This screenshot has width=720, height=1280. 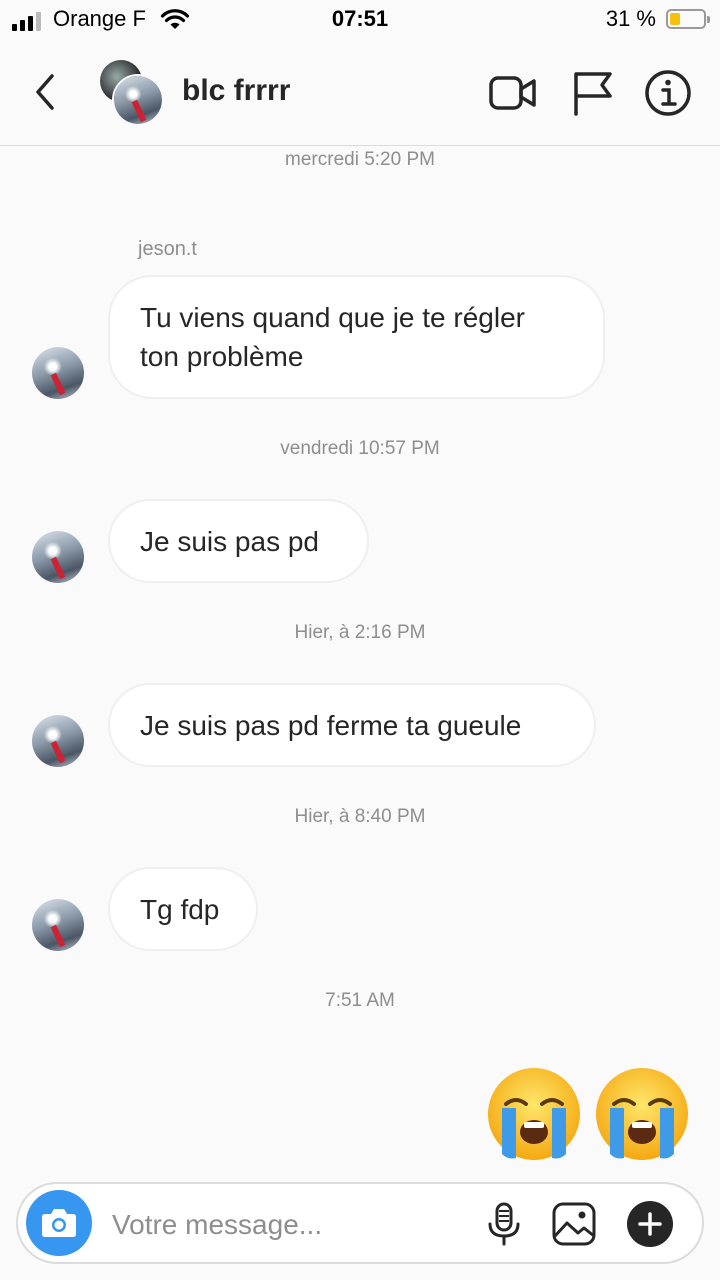 What do you see at coordinates (593, 93) in the screenshot?
I see `flag-icon` at bounding box center [593, 93].